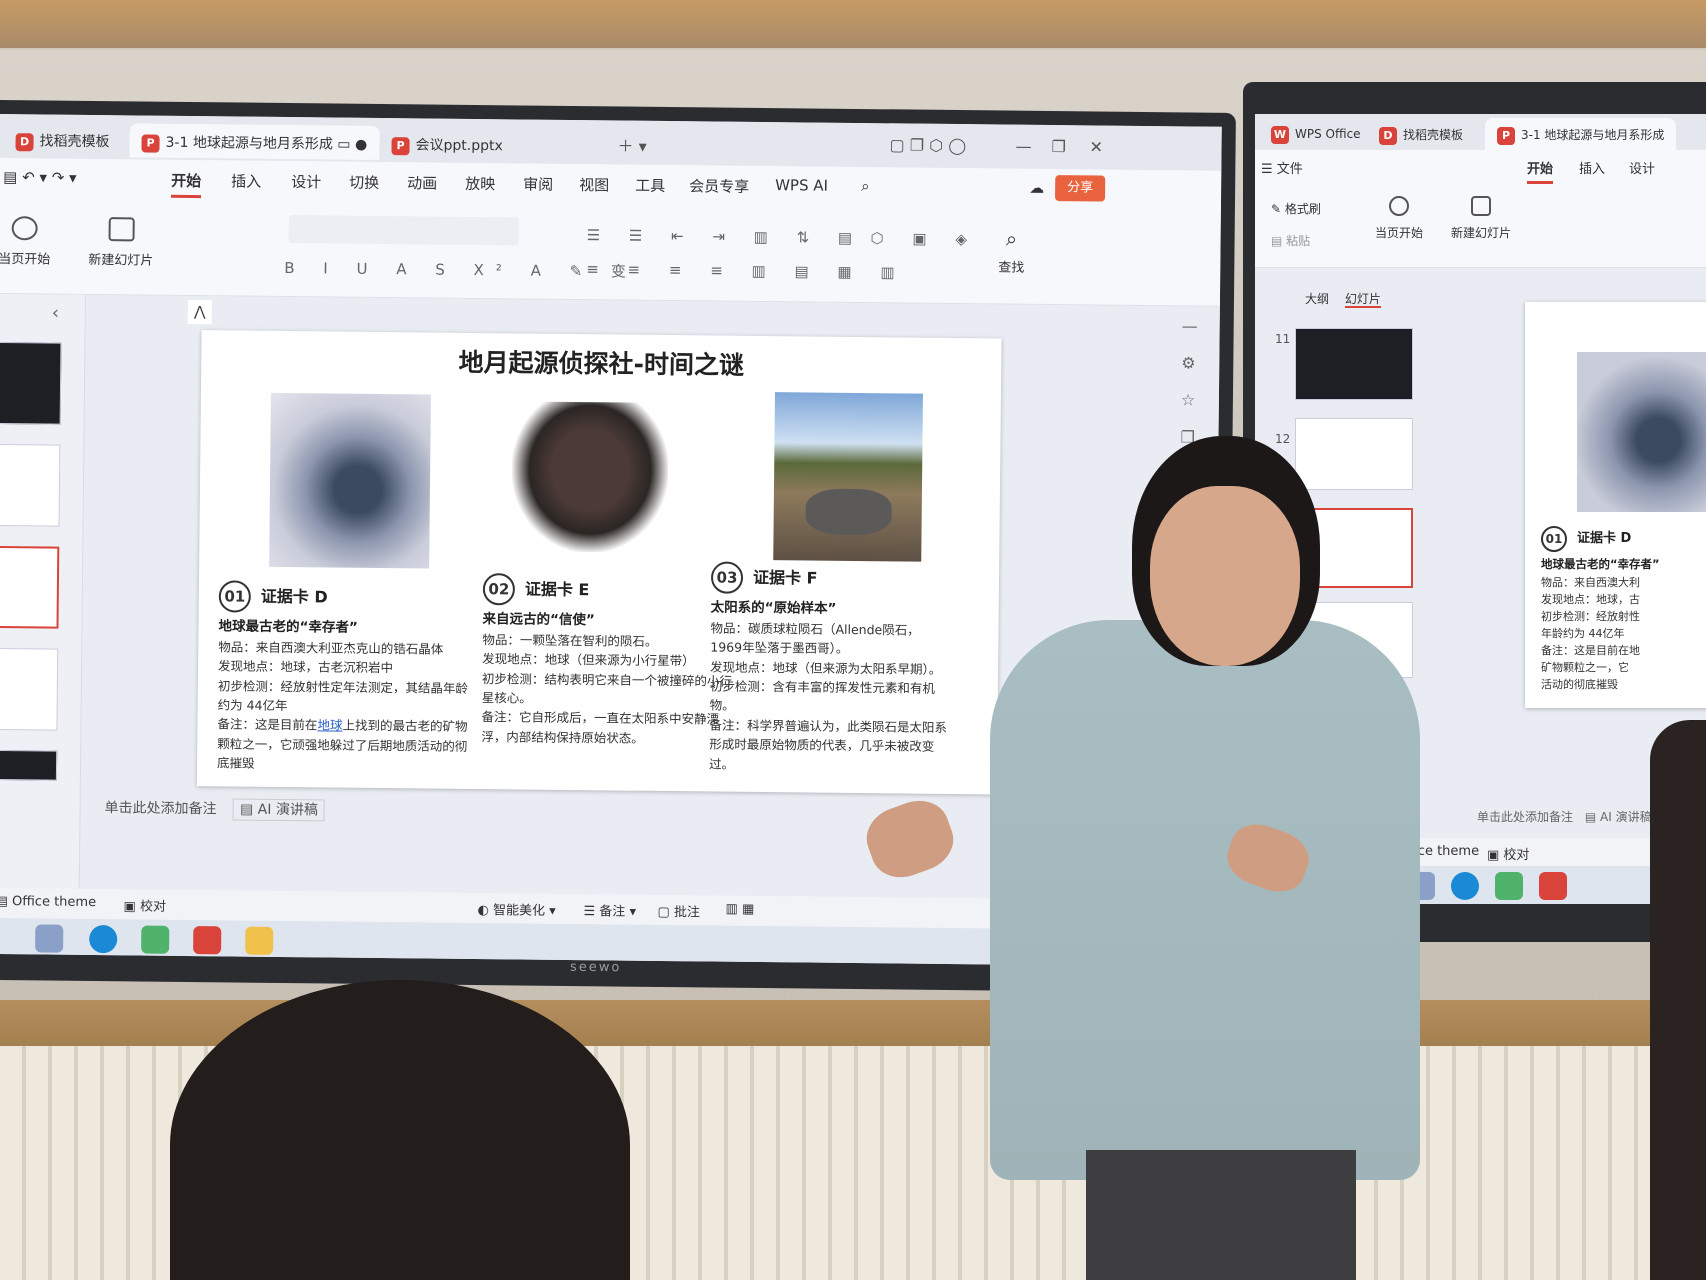 This screenshot has height=1280, width=1706. I want to click on menu-home-2: 开始, so click(1540, 171).